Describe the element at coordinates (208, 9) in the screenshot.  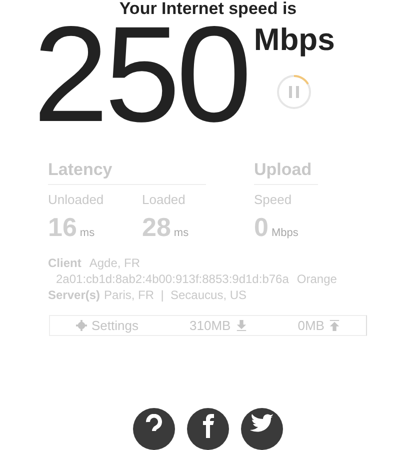
I see `result-heading: Your Internet speed is` at that location.